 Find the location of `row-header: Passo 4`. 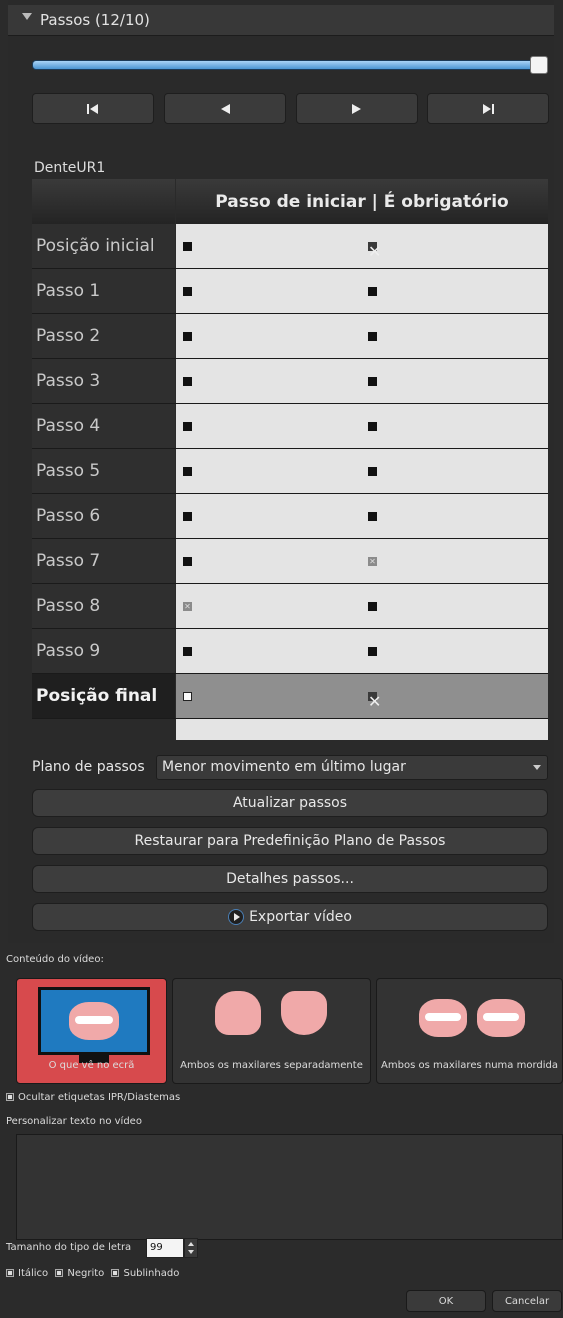

row-header: Passo 4 is located at coordinates (103, 426).